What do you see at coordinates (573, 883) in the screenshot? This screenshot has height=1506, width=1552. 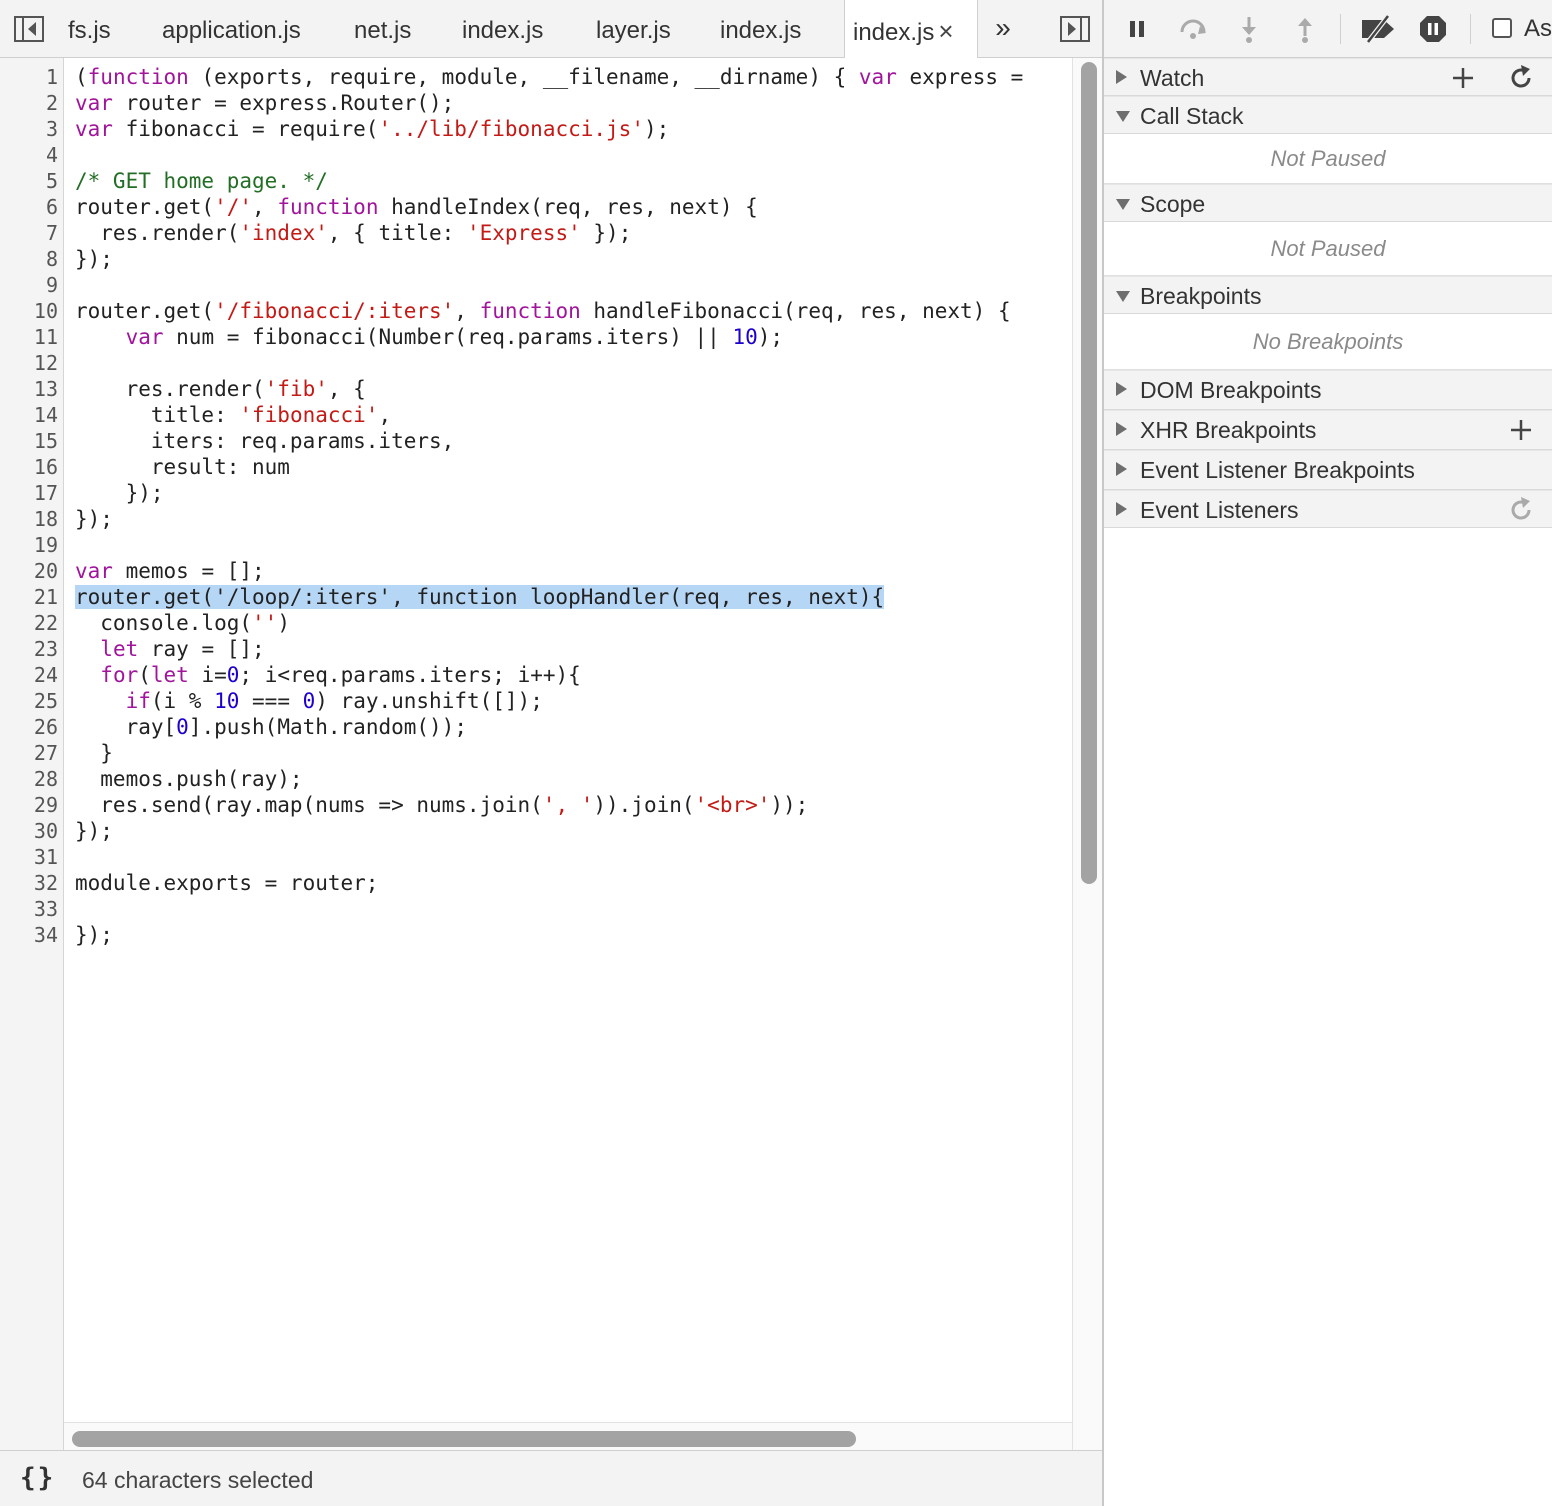 I see `code-line: module.exports = router;` at bounding box center [573, 883].